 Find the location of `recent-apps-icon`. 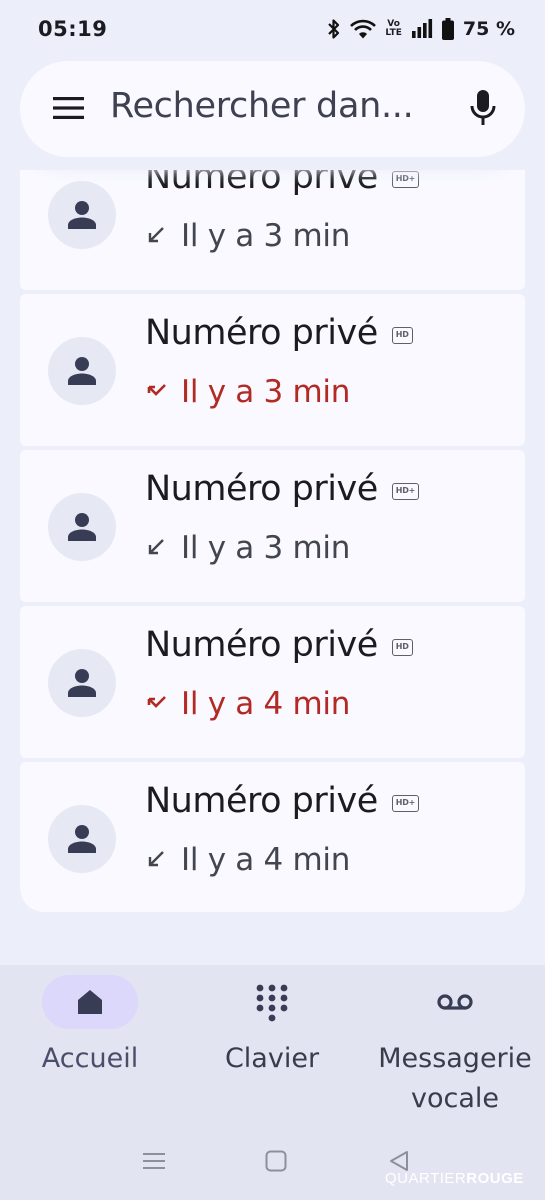

recent-apps-icon is located at coordinates (154, 1161).